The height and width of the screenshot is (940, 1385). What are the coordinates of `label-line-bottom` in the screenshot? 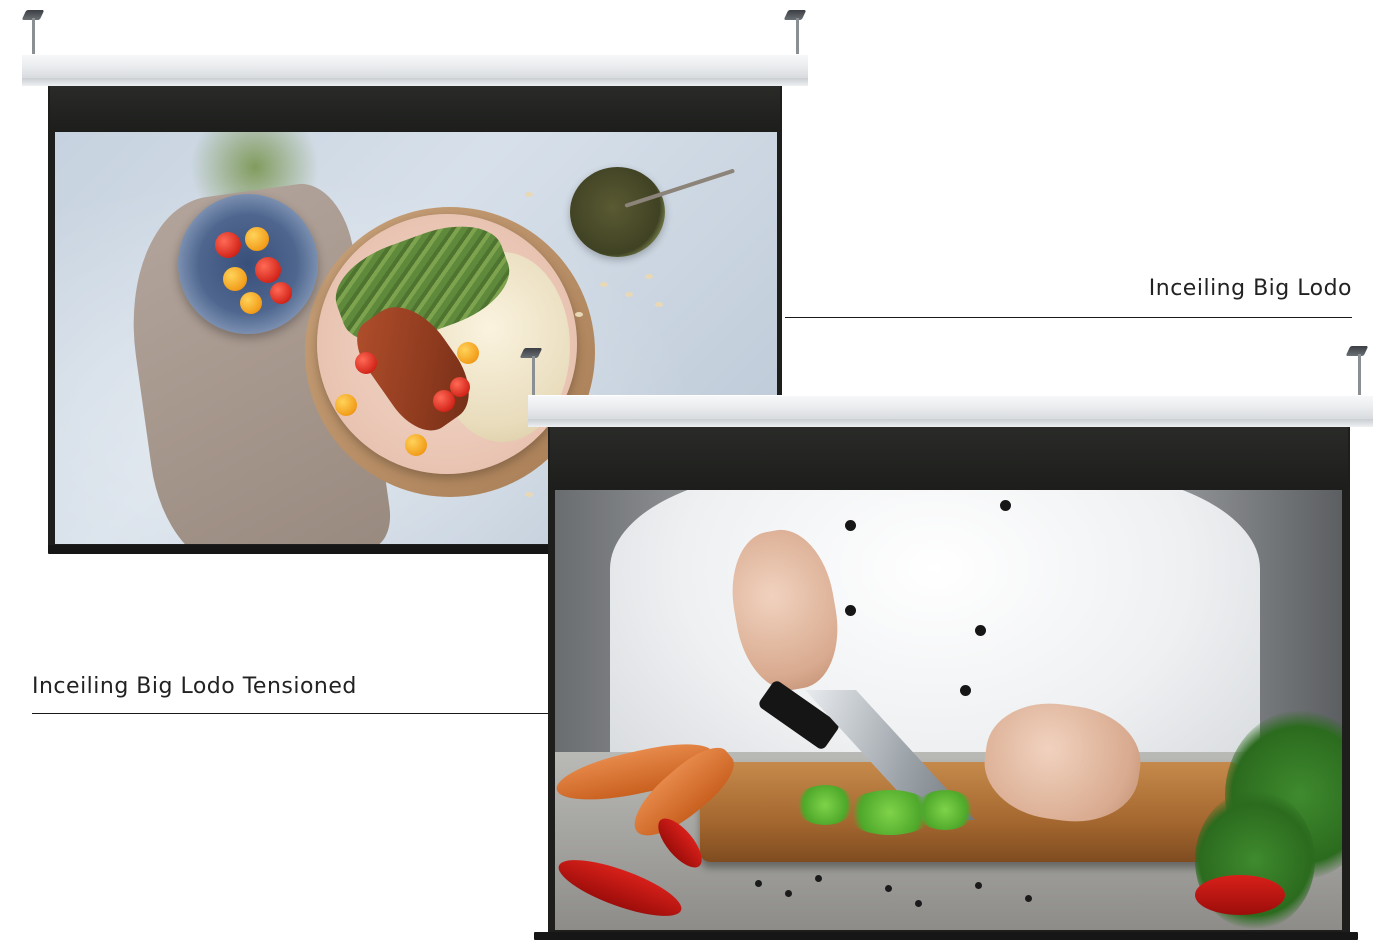 It's located at (290, 713).